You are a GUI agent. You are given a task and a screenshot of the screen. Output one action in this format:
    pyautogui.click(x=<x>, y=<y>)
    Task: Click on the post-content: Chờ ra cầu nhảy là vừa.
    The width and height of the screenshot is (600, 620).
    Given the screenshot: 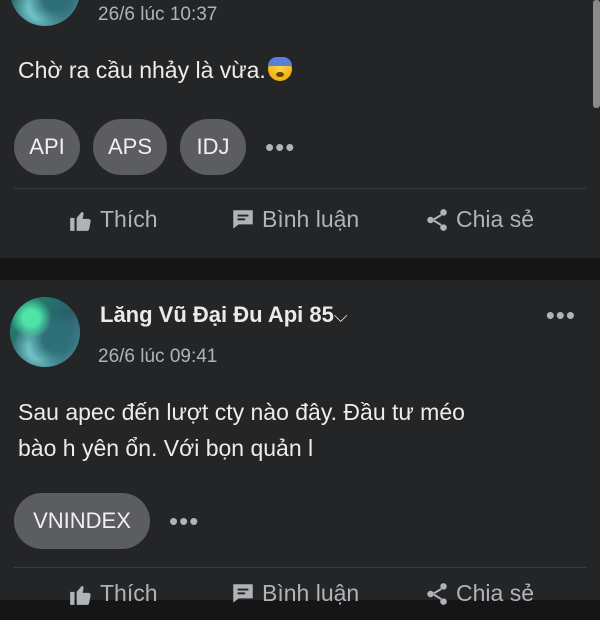 What is the action you would take?
    pyautogui.click(x=155, y=70)
    